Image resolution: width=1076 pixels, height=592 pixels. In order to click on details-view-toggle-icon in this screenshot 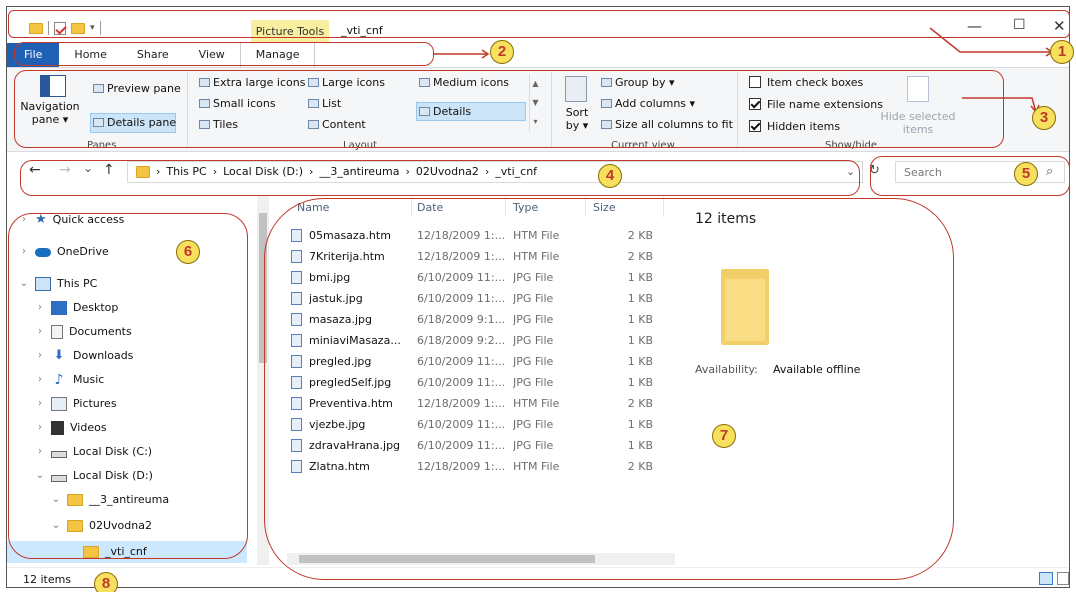, I will do `click(1046, 578)`.